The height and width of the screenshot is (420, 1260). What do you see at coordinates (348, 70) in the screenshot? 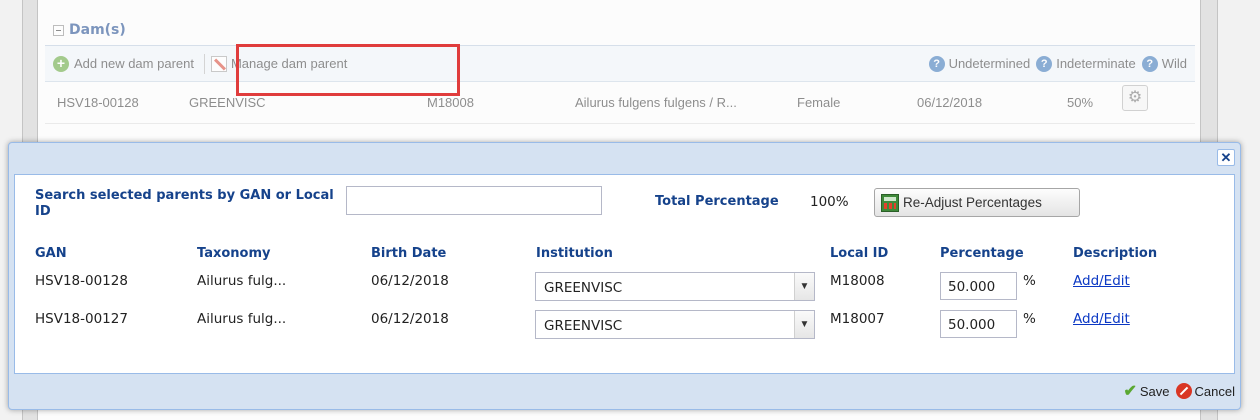
I see `highlight-annotation` at bounding box center [348, 70].